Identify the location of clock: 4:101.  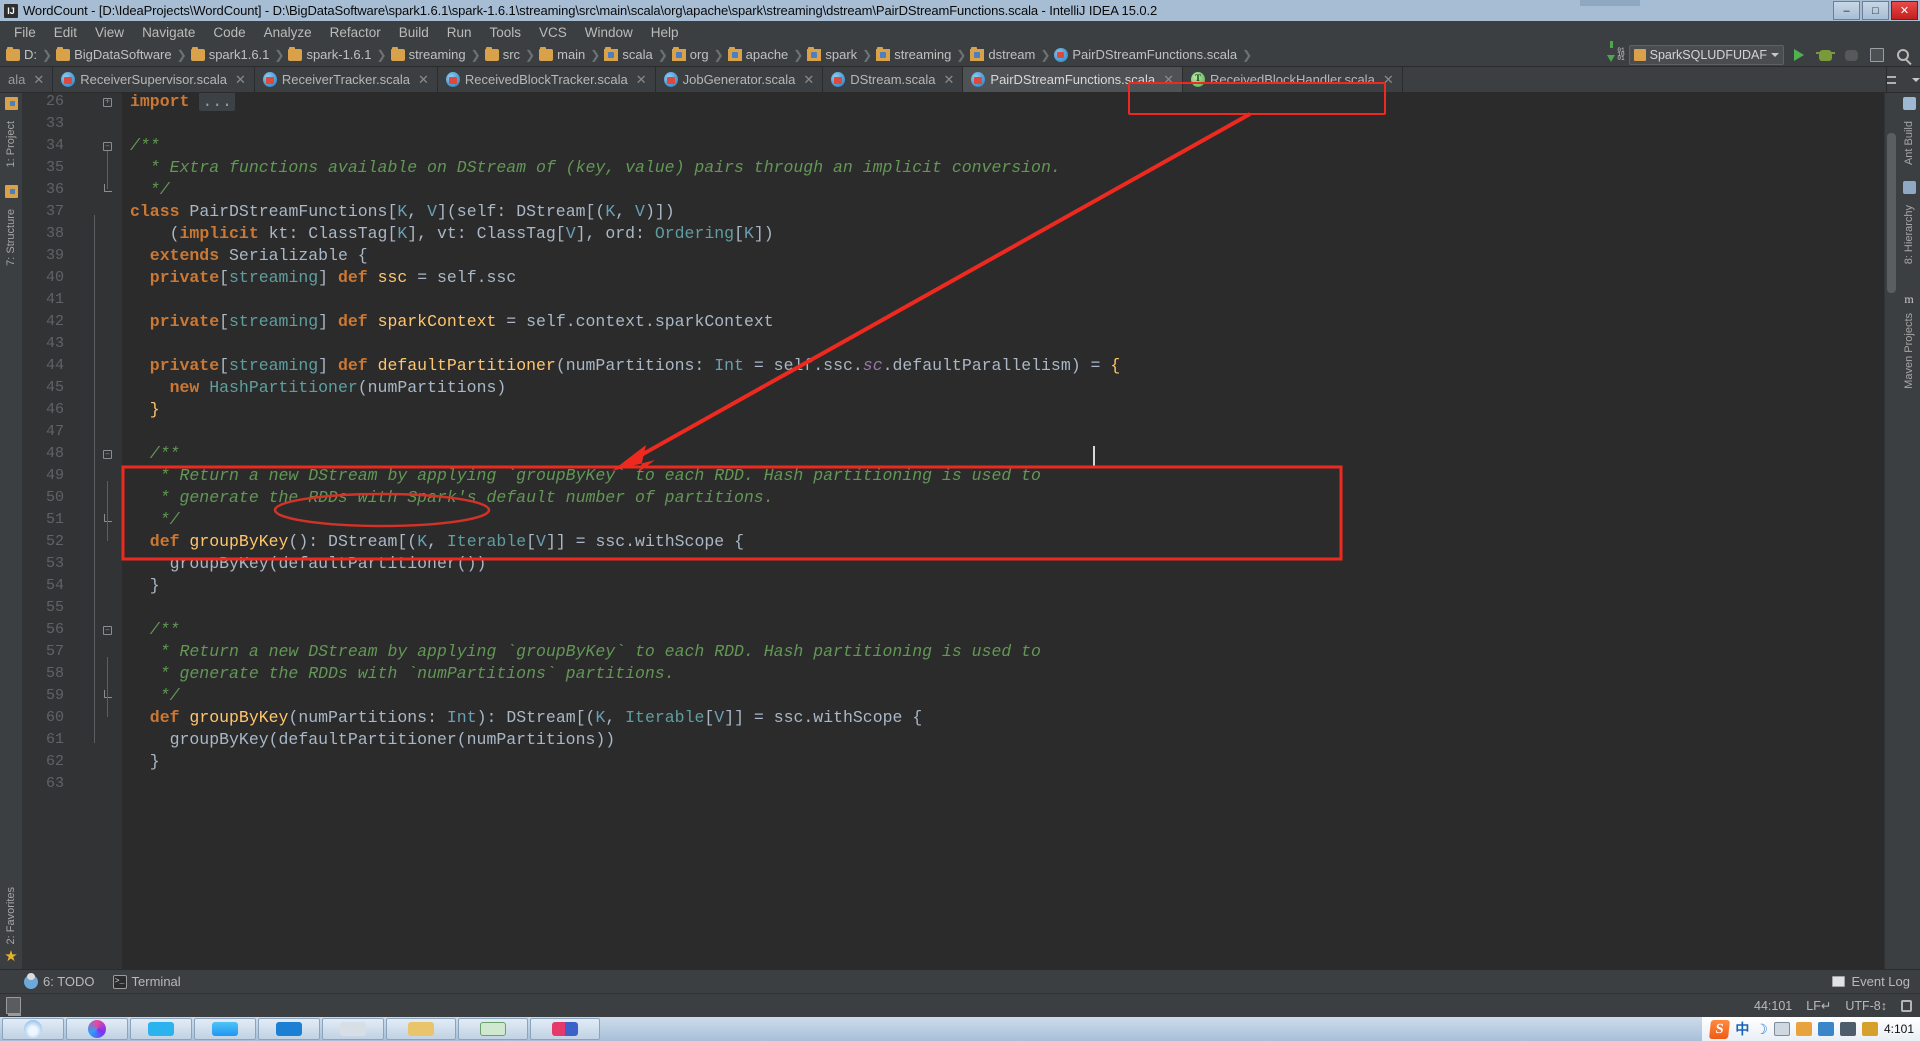
(1899, 1029).